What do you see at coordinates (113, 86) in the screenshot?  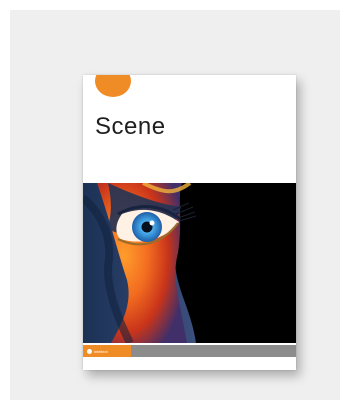 I see `issue-badge` at bounding box center [113, 86].